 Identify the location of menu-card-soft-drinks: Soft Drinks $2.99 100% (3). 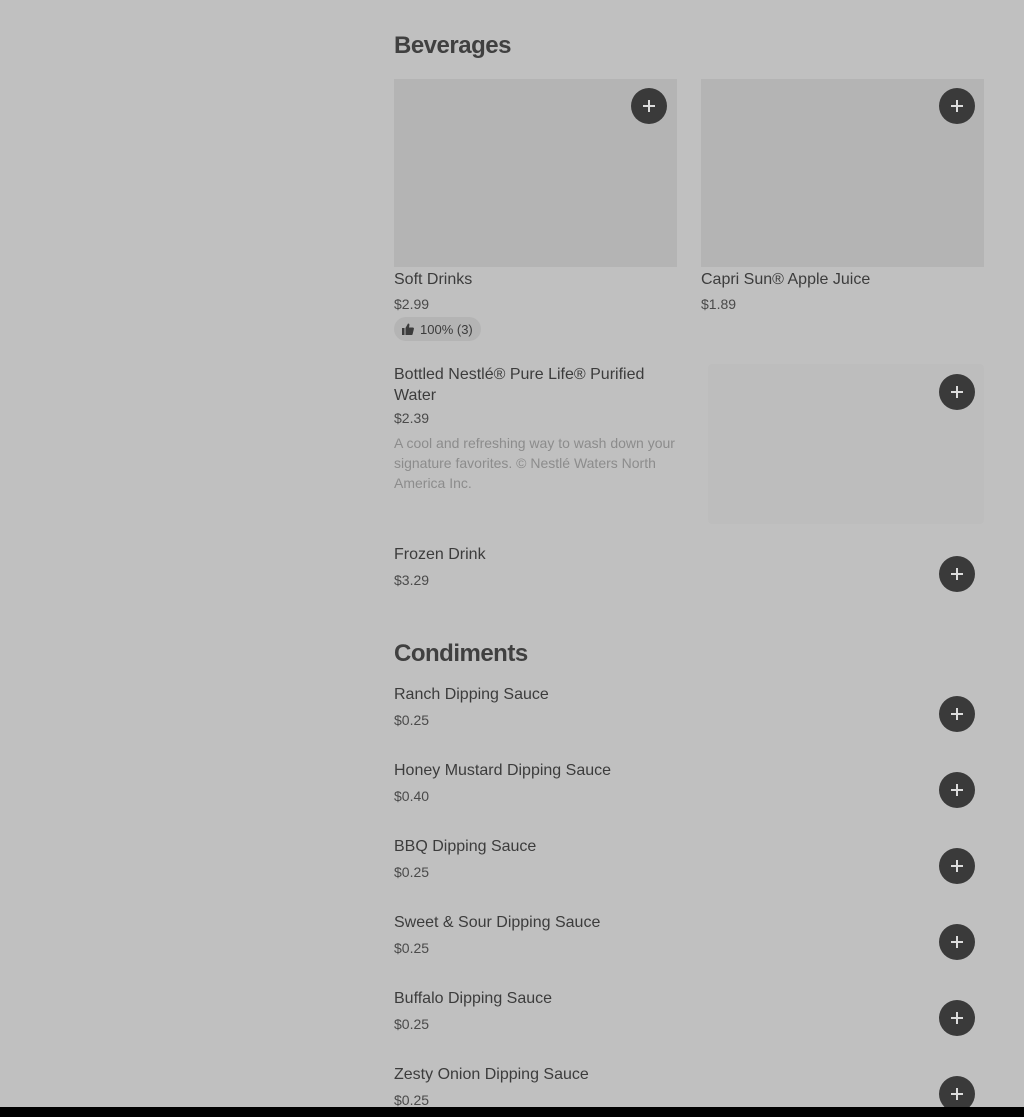
(535, 210).